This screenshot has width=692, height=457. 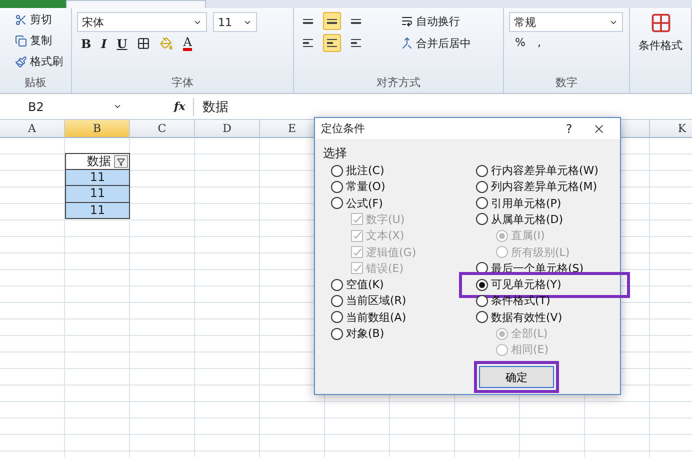 I want to click on copy-icon, so click(x=21, y=40).